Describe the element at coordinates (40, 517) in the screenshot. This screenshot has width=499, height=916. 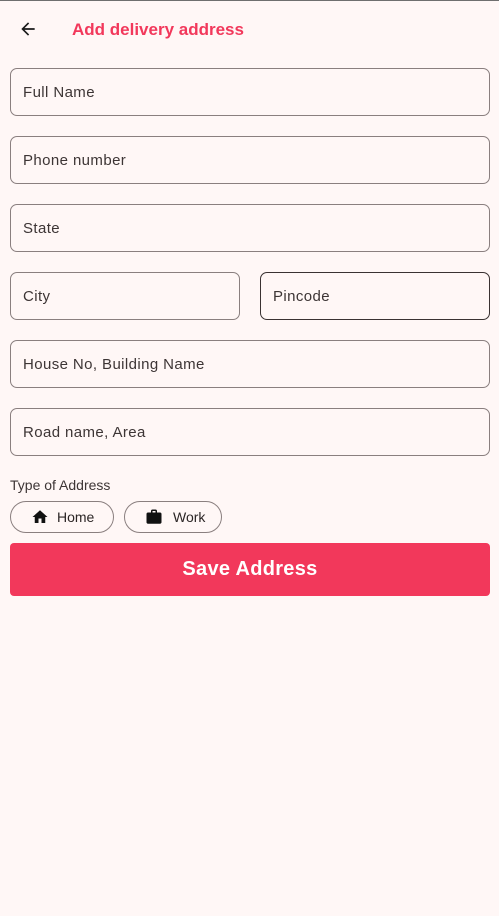
I see `home-icon` at that location.